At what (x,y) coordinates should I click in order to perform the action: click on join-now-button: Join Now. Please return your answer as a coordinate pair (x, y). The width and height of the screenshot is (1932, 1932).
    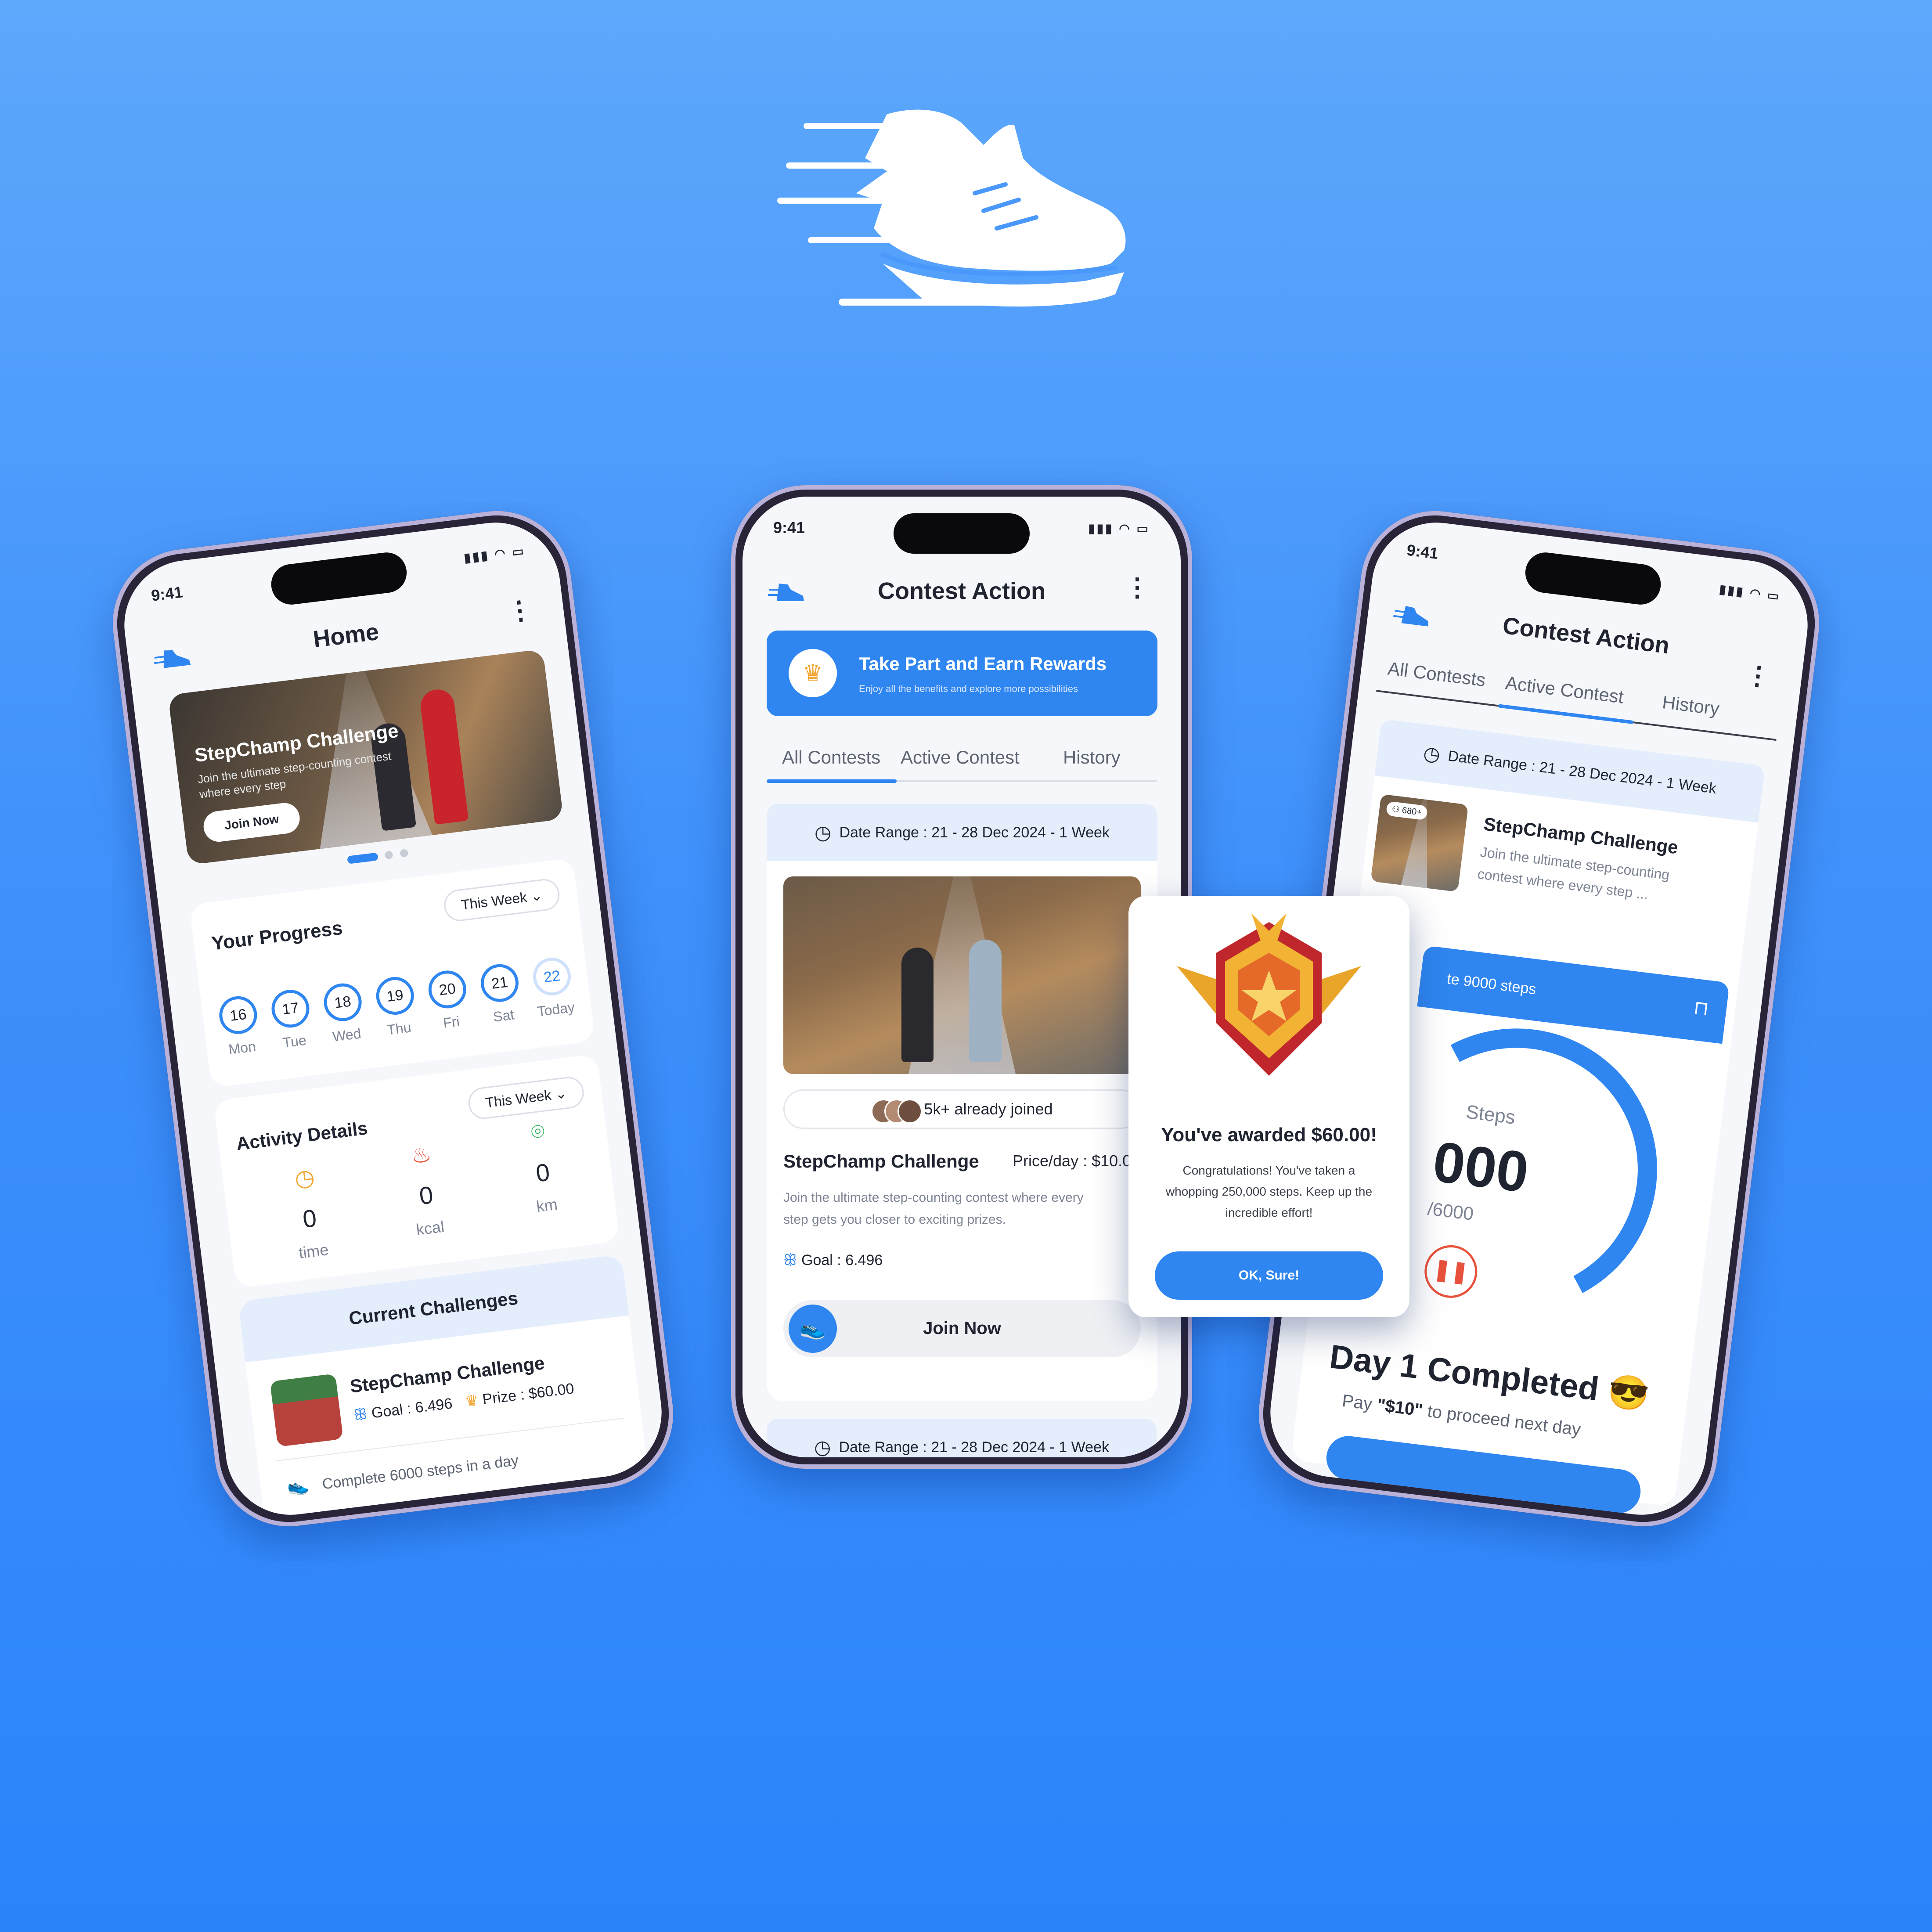
    Looking at the image, I should click on (252, 822).